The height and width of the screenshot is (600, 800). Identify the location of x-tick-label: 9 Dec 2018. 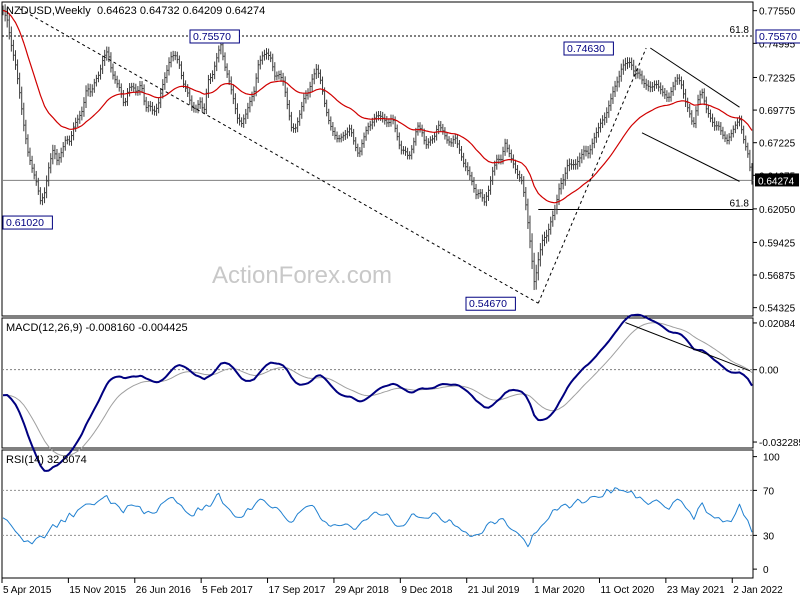
(427, 590).